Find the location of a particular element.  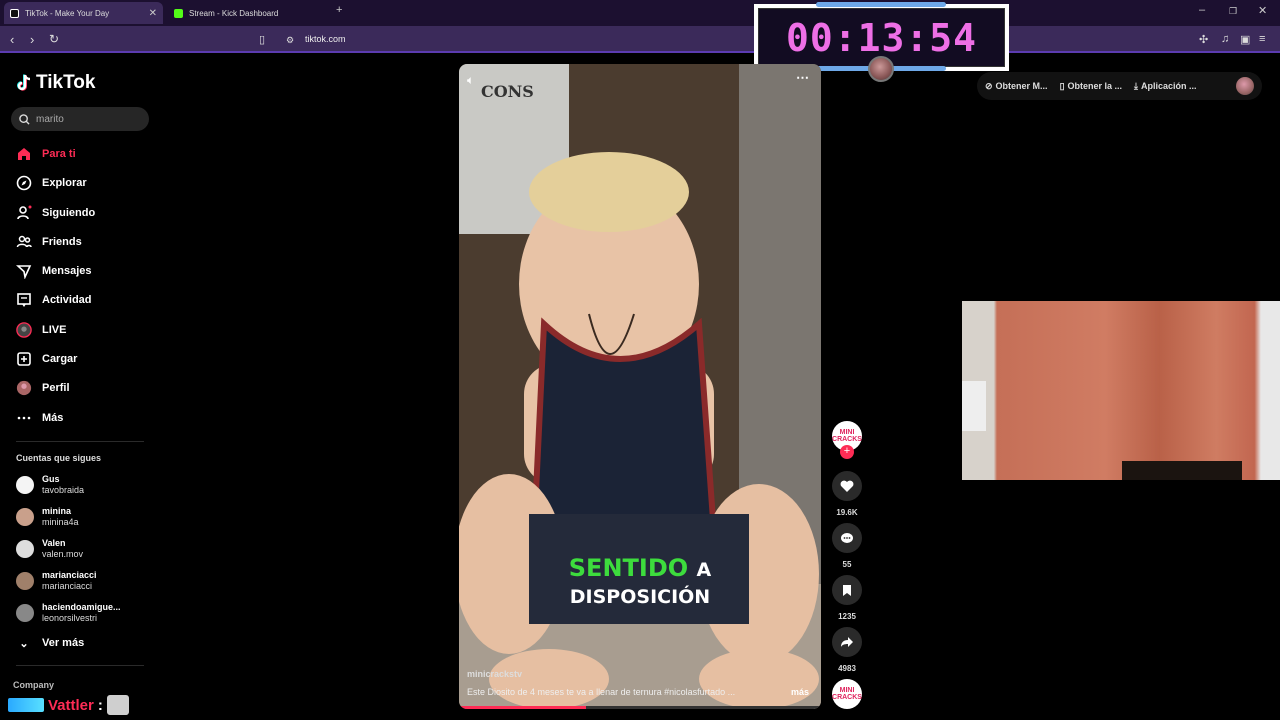

sidebar-item-explorar: Explorar is located at coordinates (51, 183).